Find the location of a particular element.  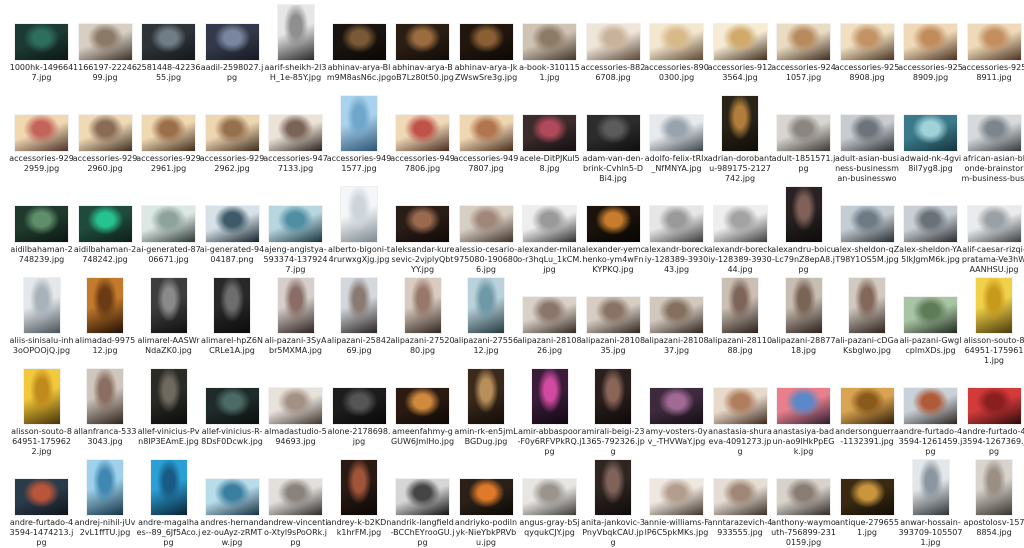

file-name: accessories-9292960.jpg is located at coordinates (105, 163).